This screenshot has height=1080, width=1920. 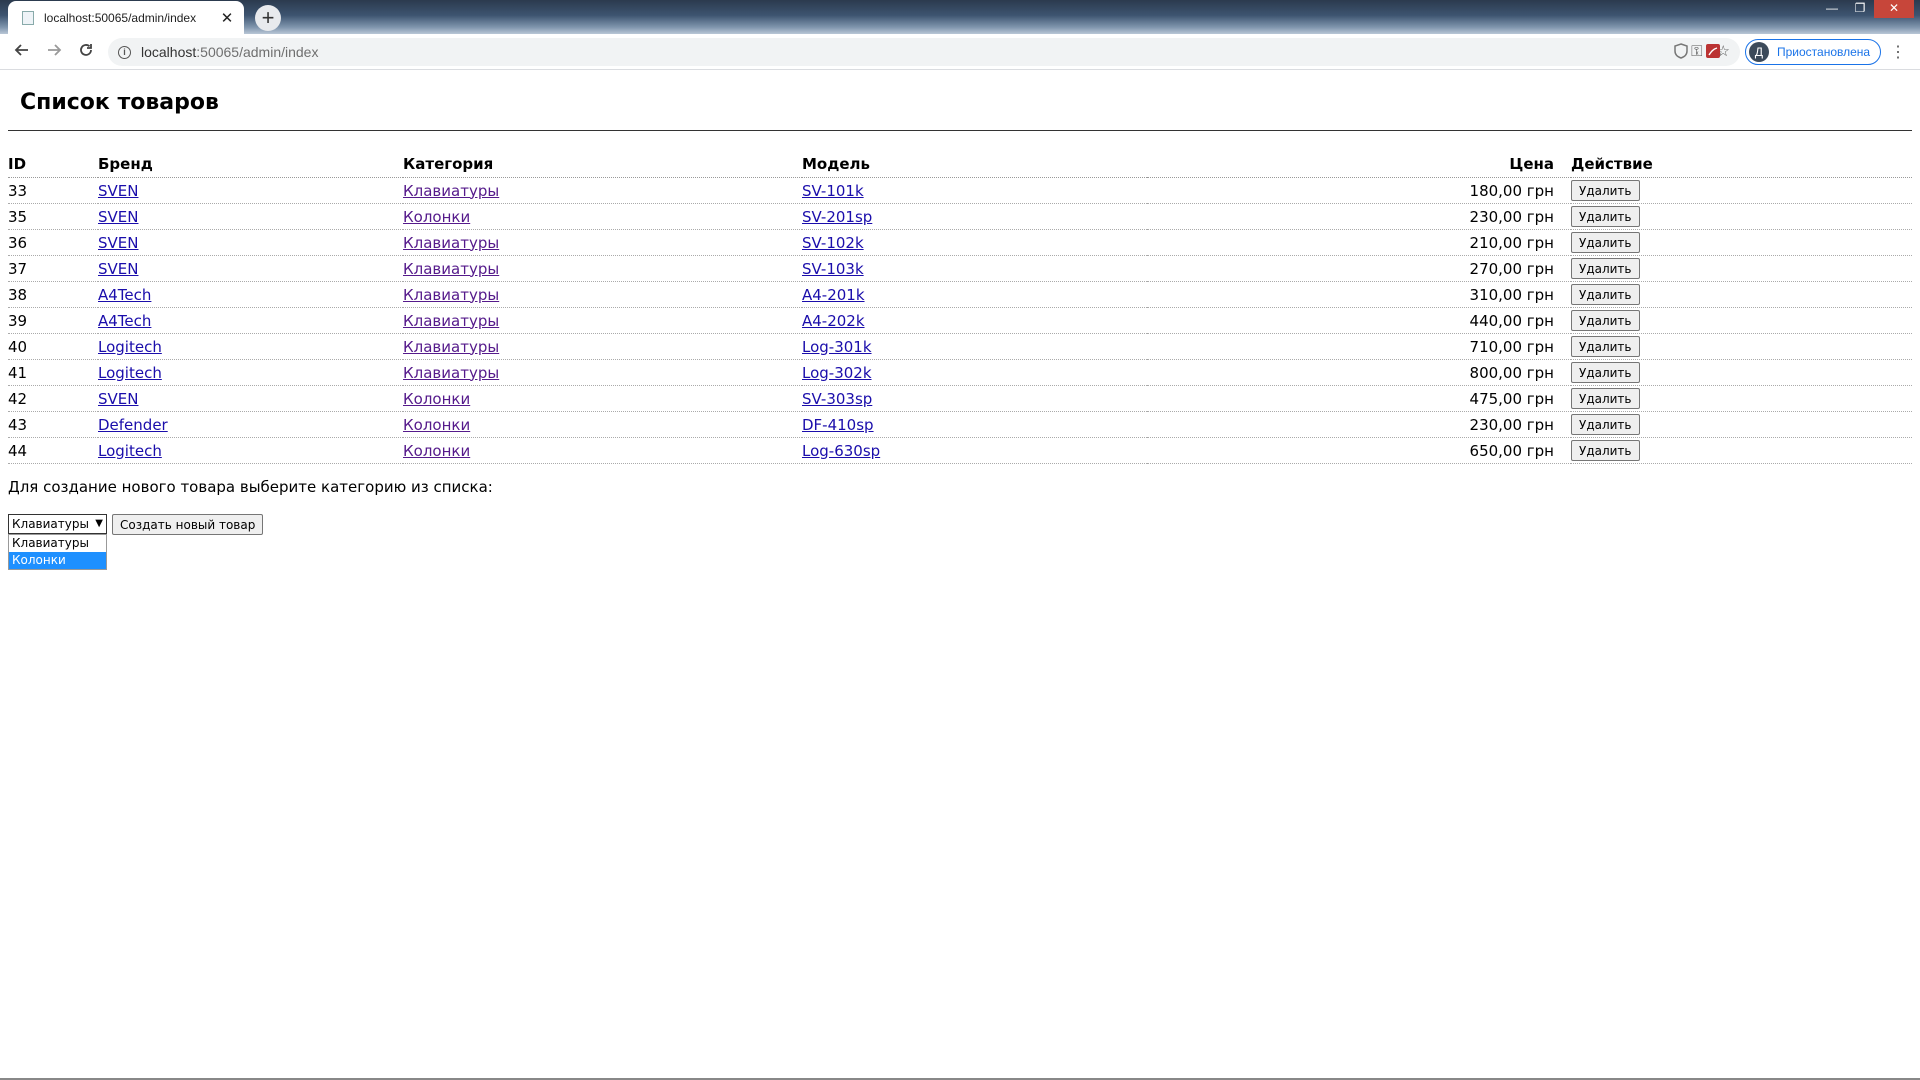 I want to click on category-dropdown-list: Клавиатуры Колонки, so click(x=57, y=552).